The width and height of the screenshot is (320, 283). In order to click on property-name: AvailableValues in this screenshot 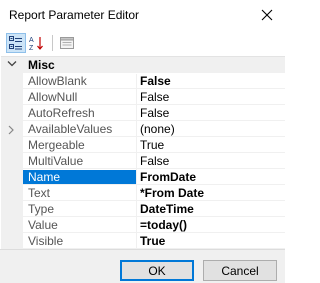, I will do `click(79, 129)`.